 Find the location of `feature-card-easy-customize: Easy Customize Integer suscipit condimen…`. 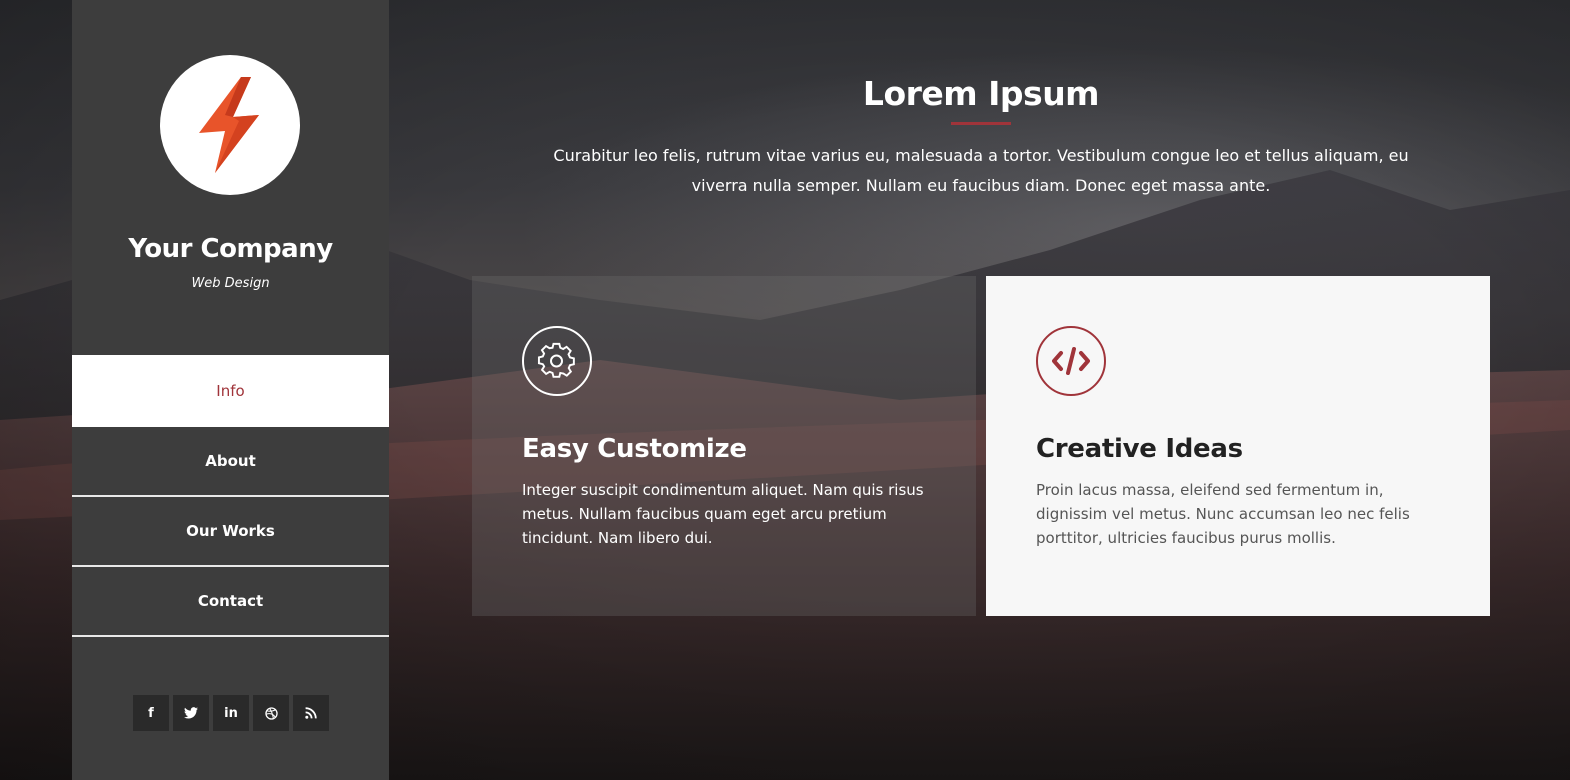

feature-card-easy-customize: Easy Customize Integer suscipit condimen… is located at coordinates (724, 446).